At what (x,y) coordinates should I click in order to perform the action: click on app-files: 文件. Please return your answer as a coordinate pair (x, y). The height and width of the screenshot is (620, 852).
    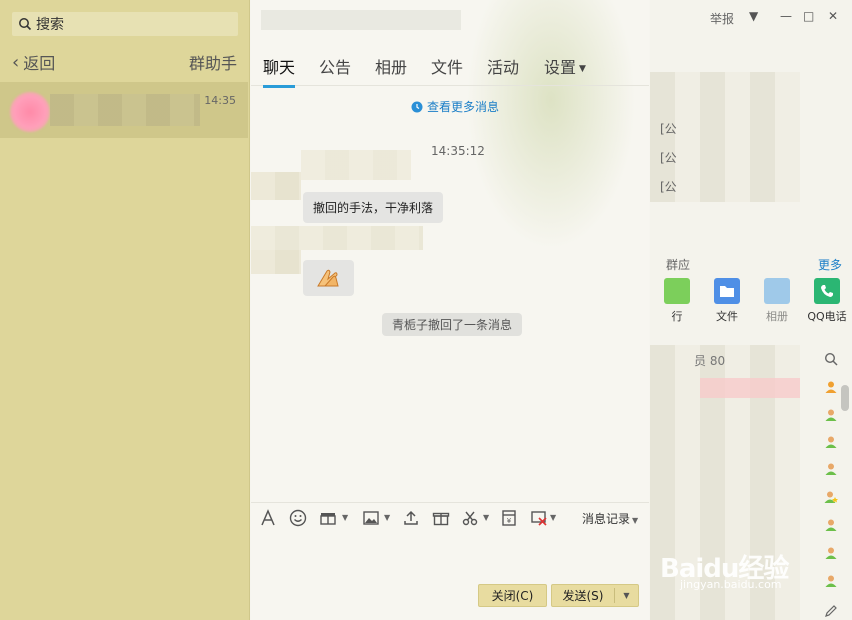
    Looking at the image, I should click on (727, 301).